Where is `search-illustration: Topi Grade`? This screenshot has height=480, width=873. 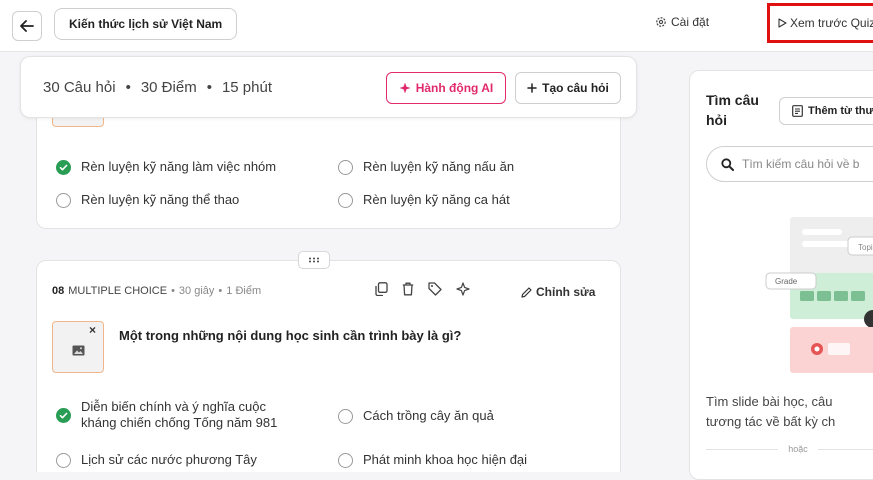
search-illustration: Topi Grade is located at coordinates (781, 296).